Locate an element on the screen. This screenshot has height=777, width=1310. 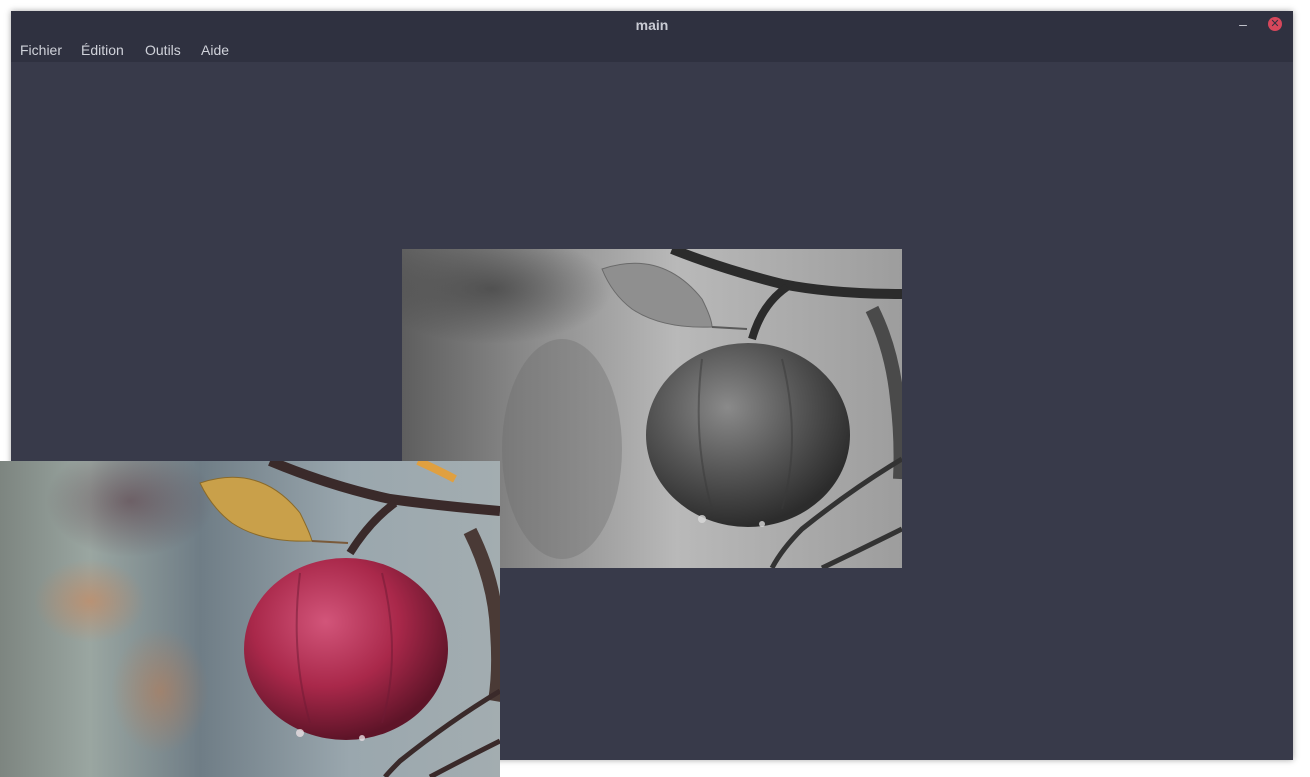
menu-outils: Outils is located at coordinates (163, 50).